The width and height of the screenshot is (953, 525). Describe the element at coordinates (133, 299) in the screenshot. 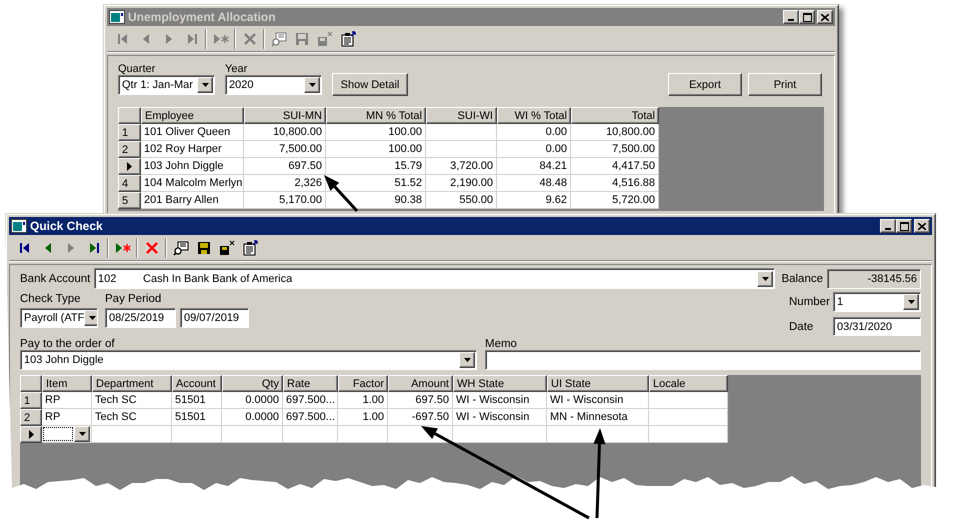

I see `pay-period-label: Pay Period` at that location.